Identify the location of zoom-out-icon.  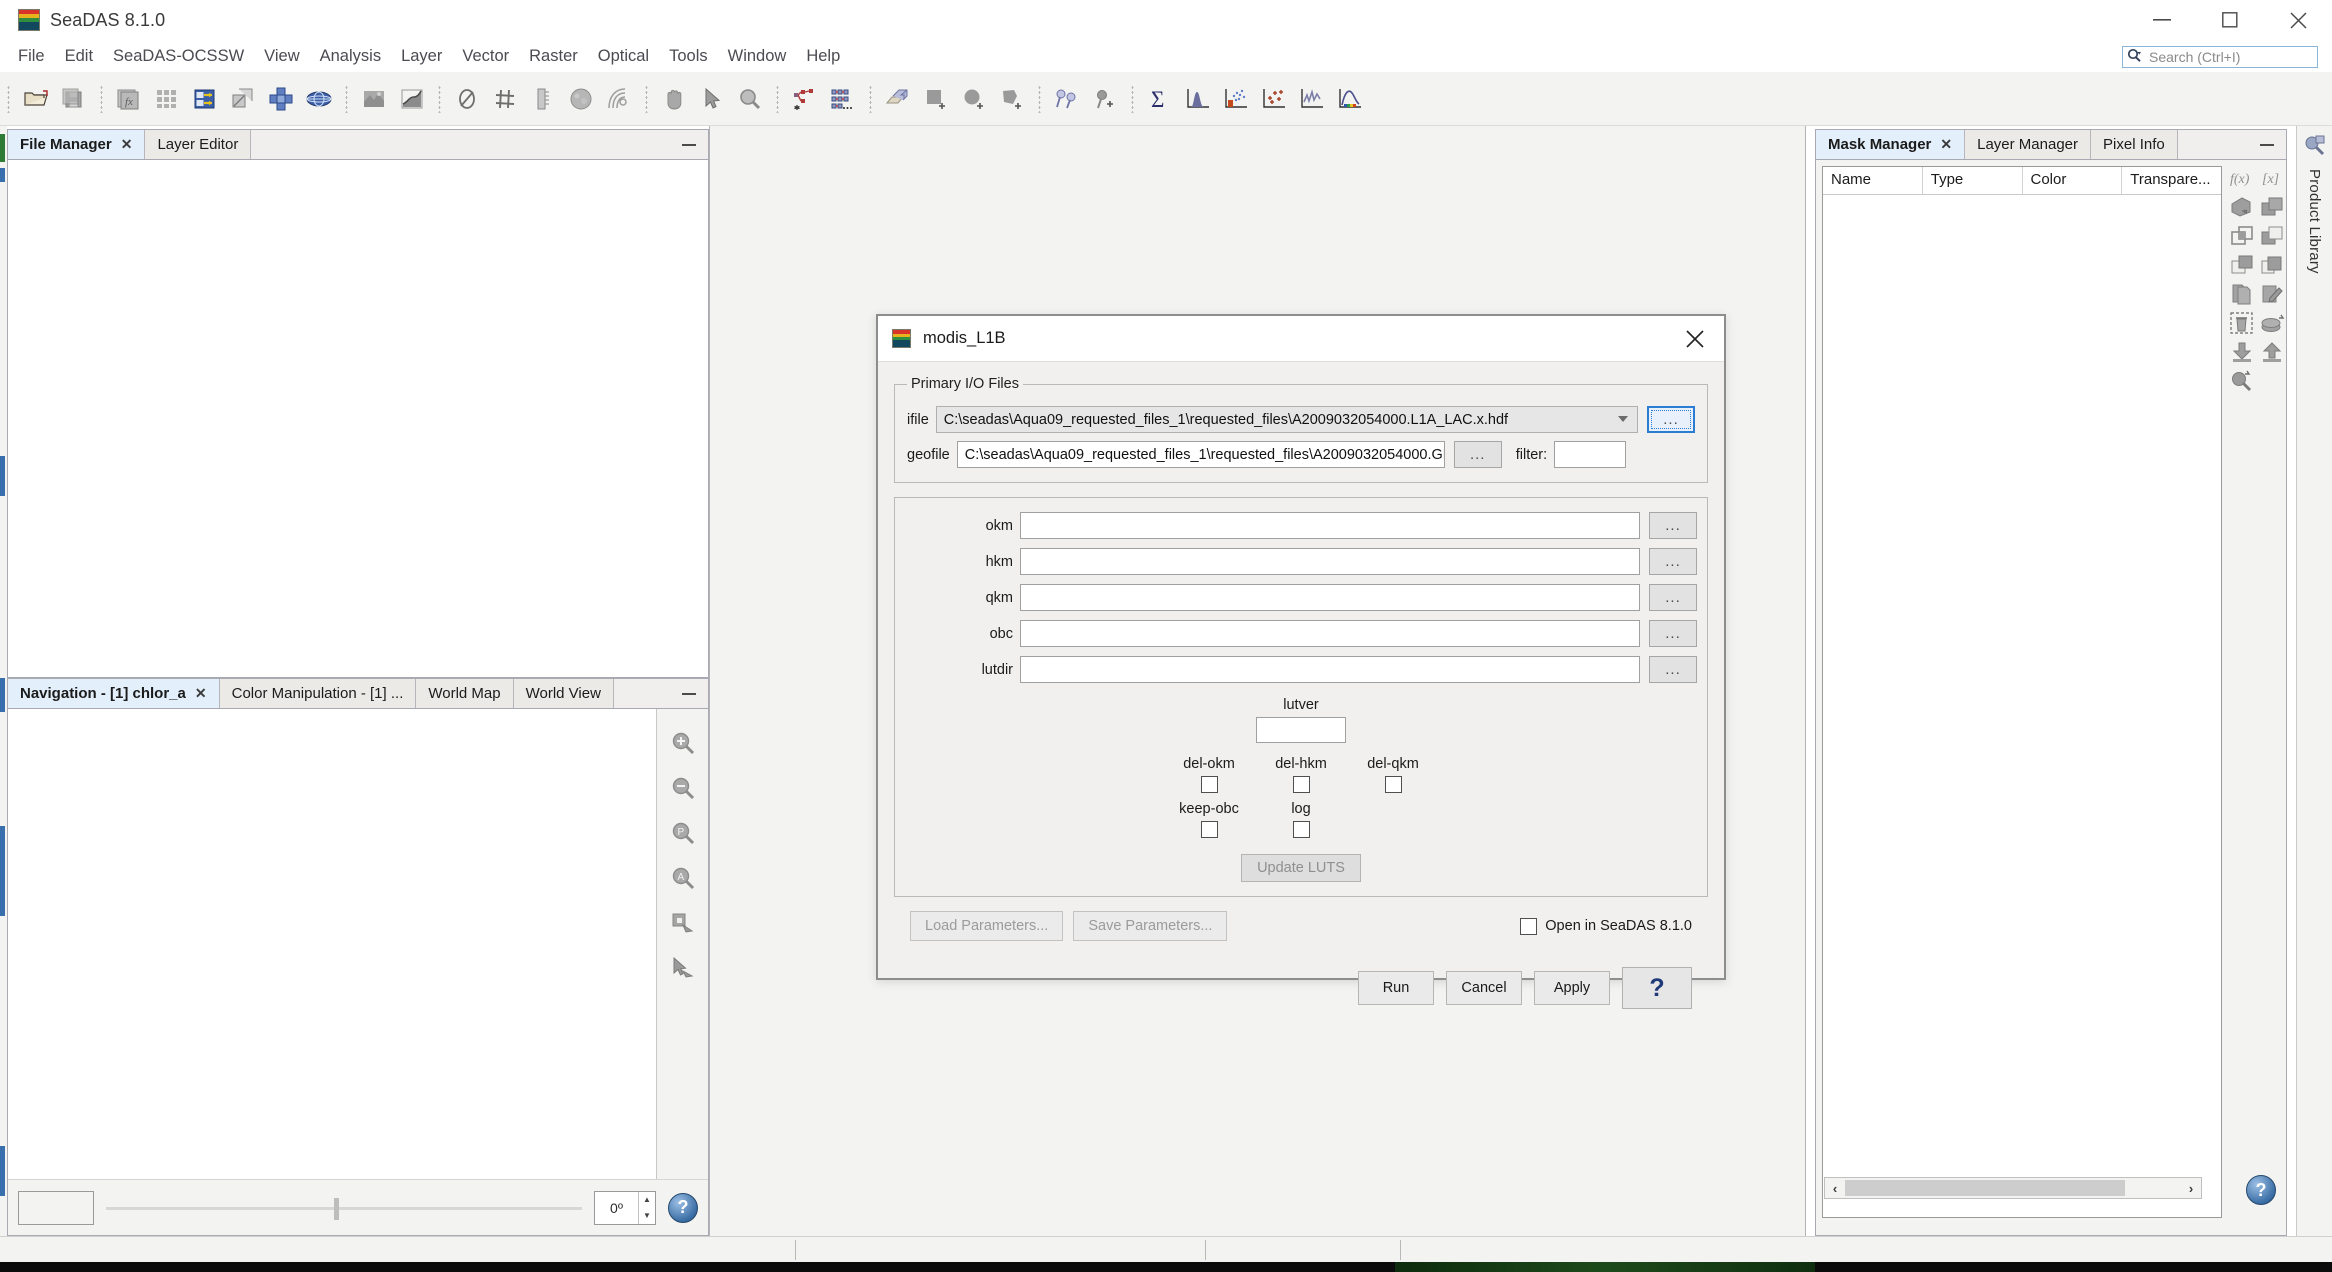
(683, 788).